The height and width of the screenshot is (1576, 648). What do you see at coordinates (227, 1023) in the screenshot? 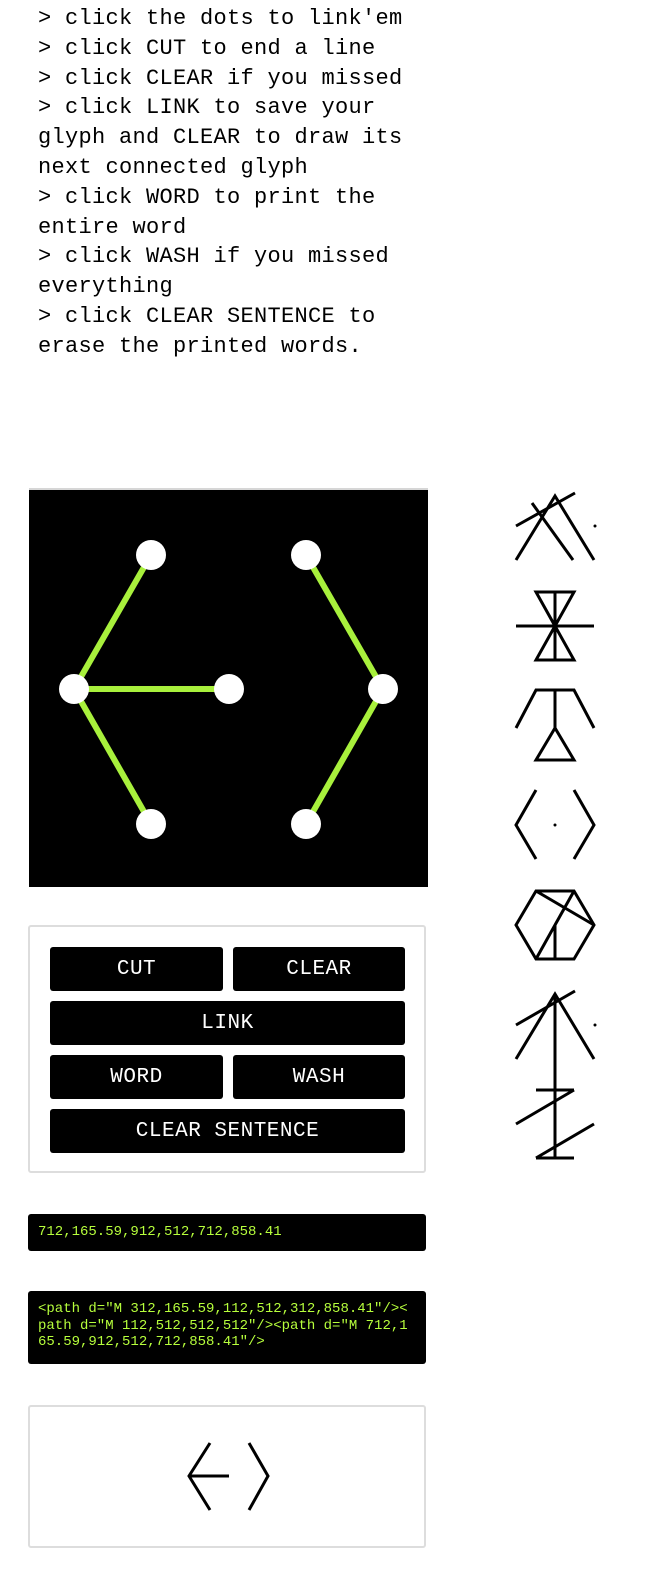
I see `link-button: LINK` at bounding box center [227, 1023].